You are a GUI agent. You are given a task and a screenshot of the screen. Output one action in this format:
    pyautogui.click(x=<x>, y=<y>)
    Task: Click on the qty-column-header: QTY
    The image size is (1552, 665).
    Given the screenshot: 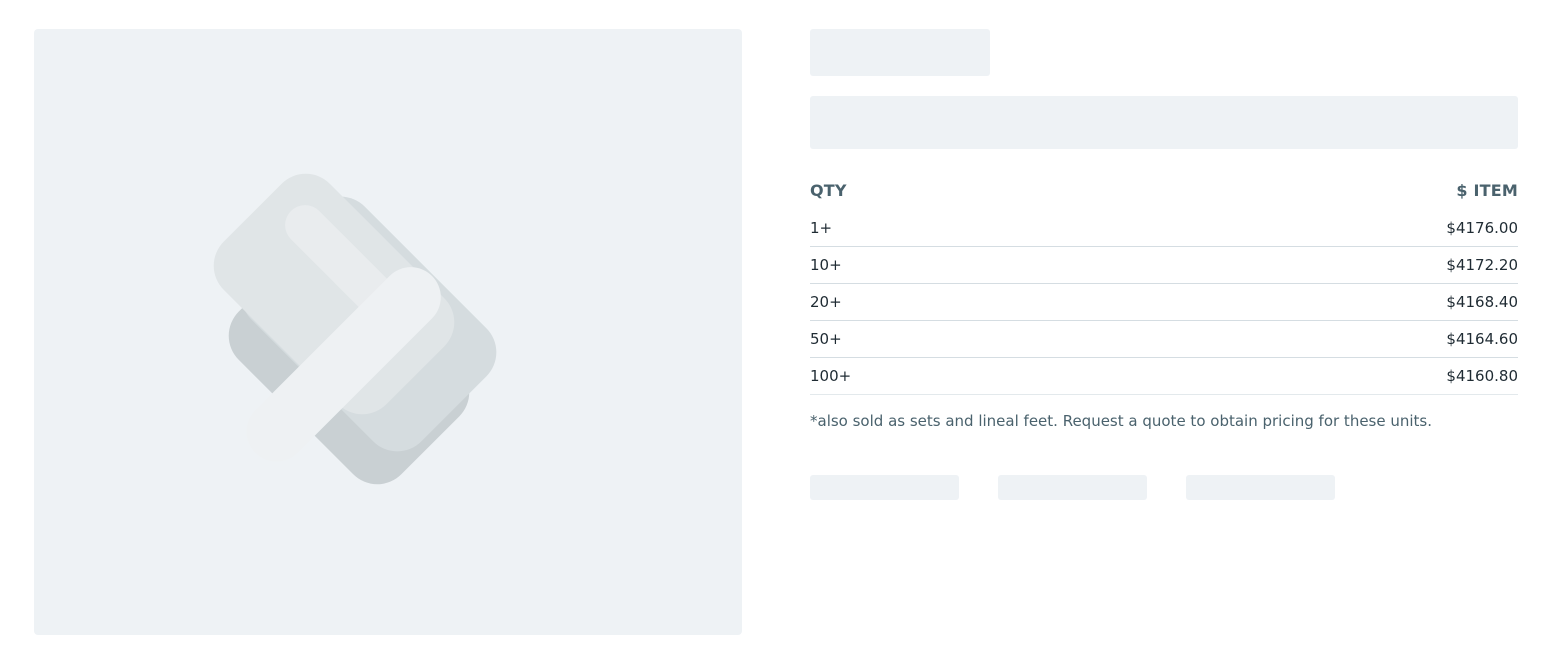 What is the action you would take?
    pyautogui.click(x=828, y=190)
    